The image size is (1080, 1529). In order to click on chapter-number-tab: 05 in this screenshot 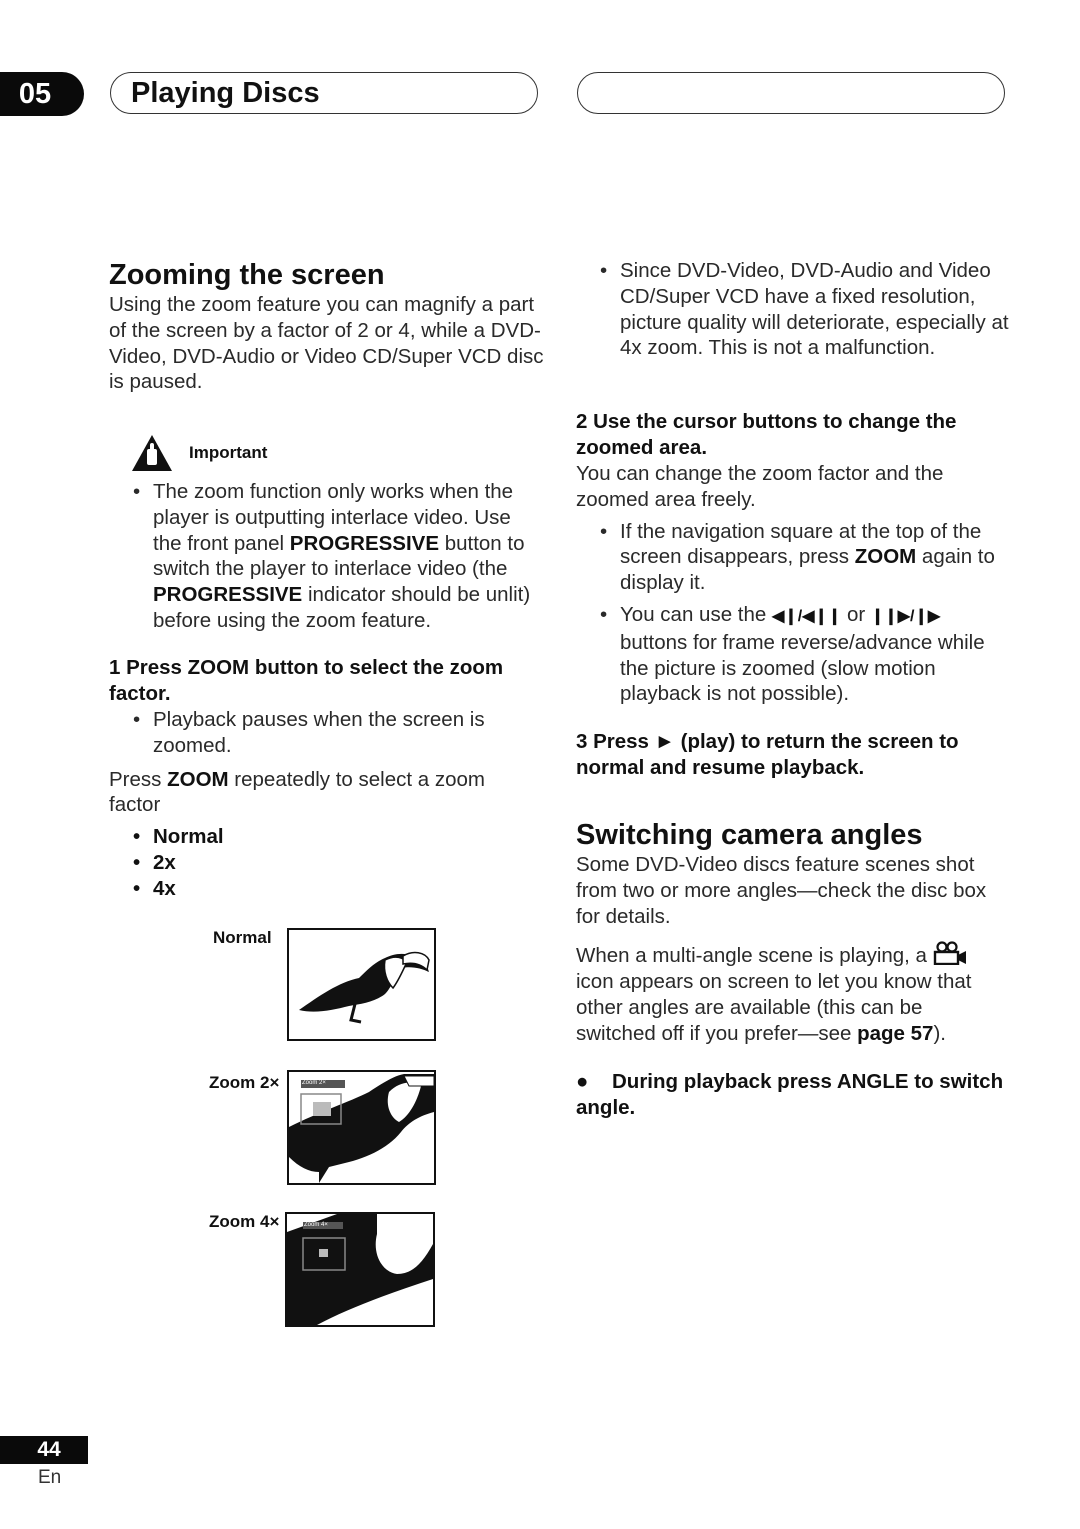, I will do `click(42, 94)`.